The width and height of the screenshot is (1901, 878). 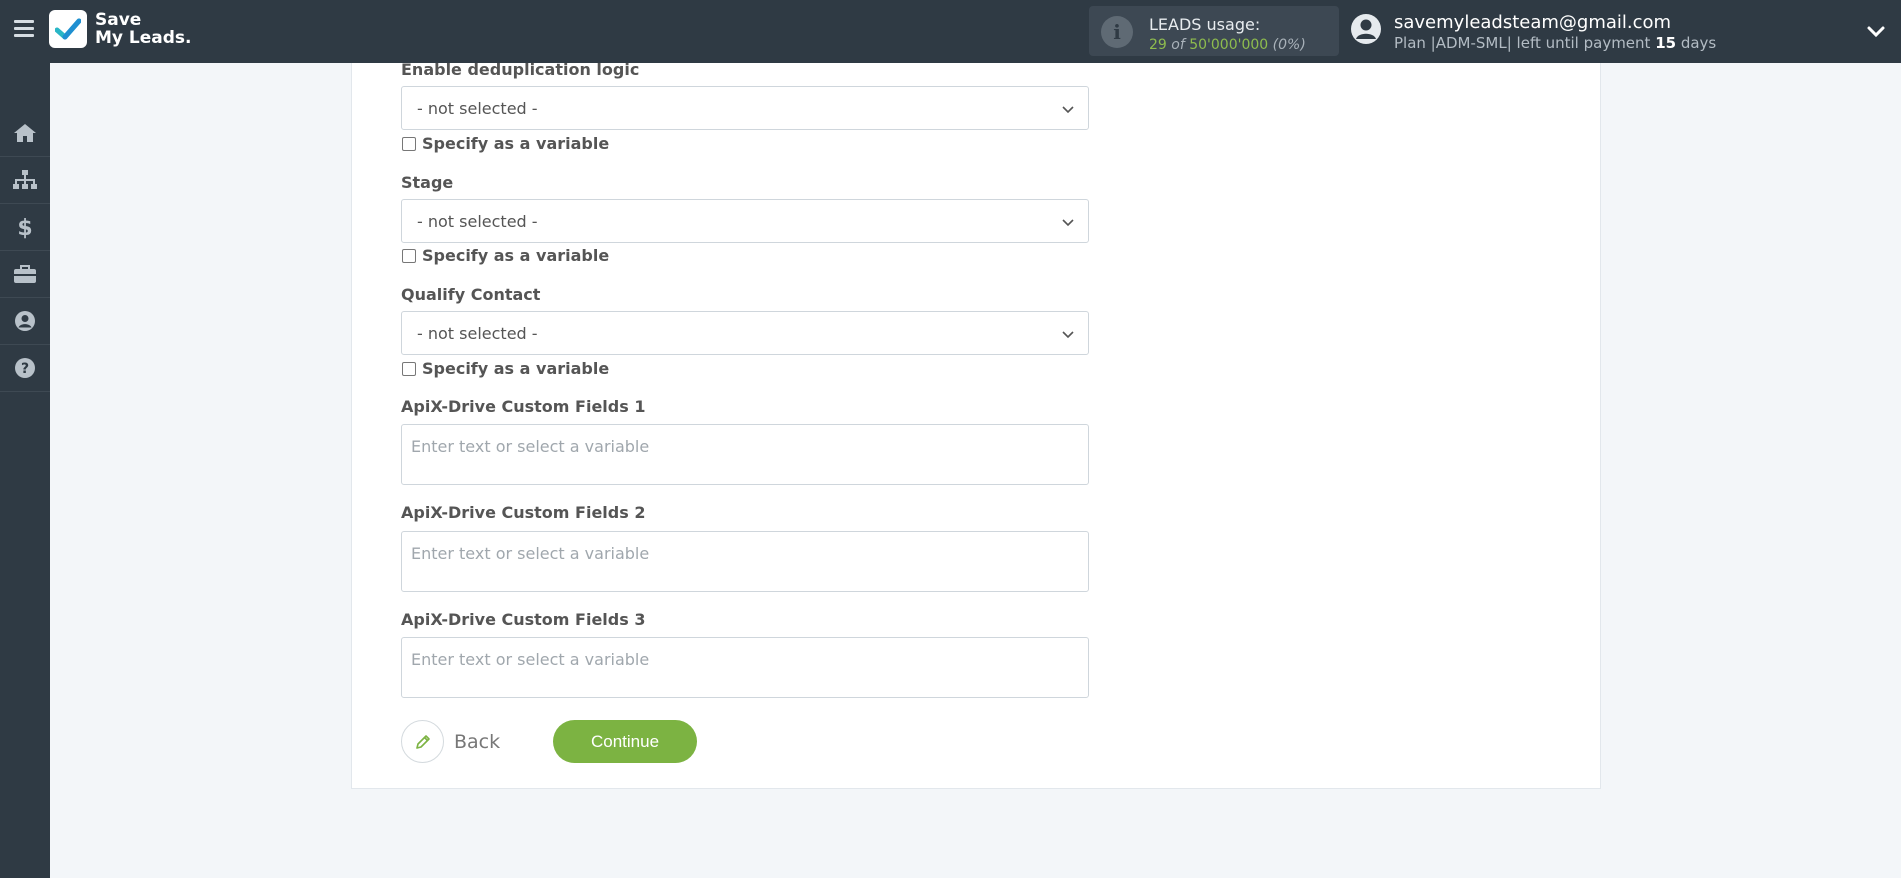 I want to click on plan-days: 15, so click(x=1666, y=43).